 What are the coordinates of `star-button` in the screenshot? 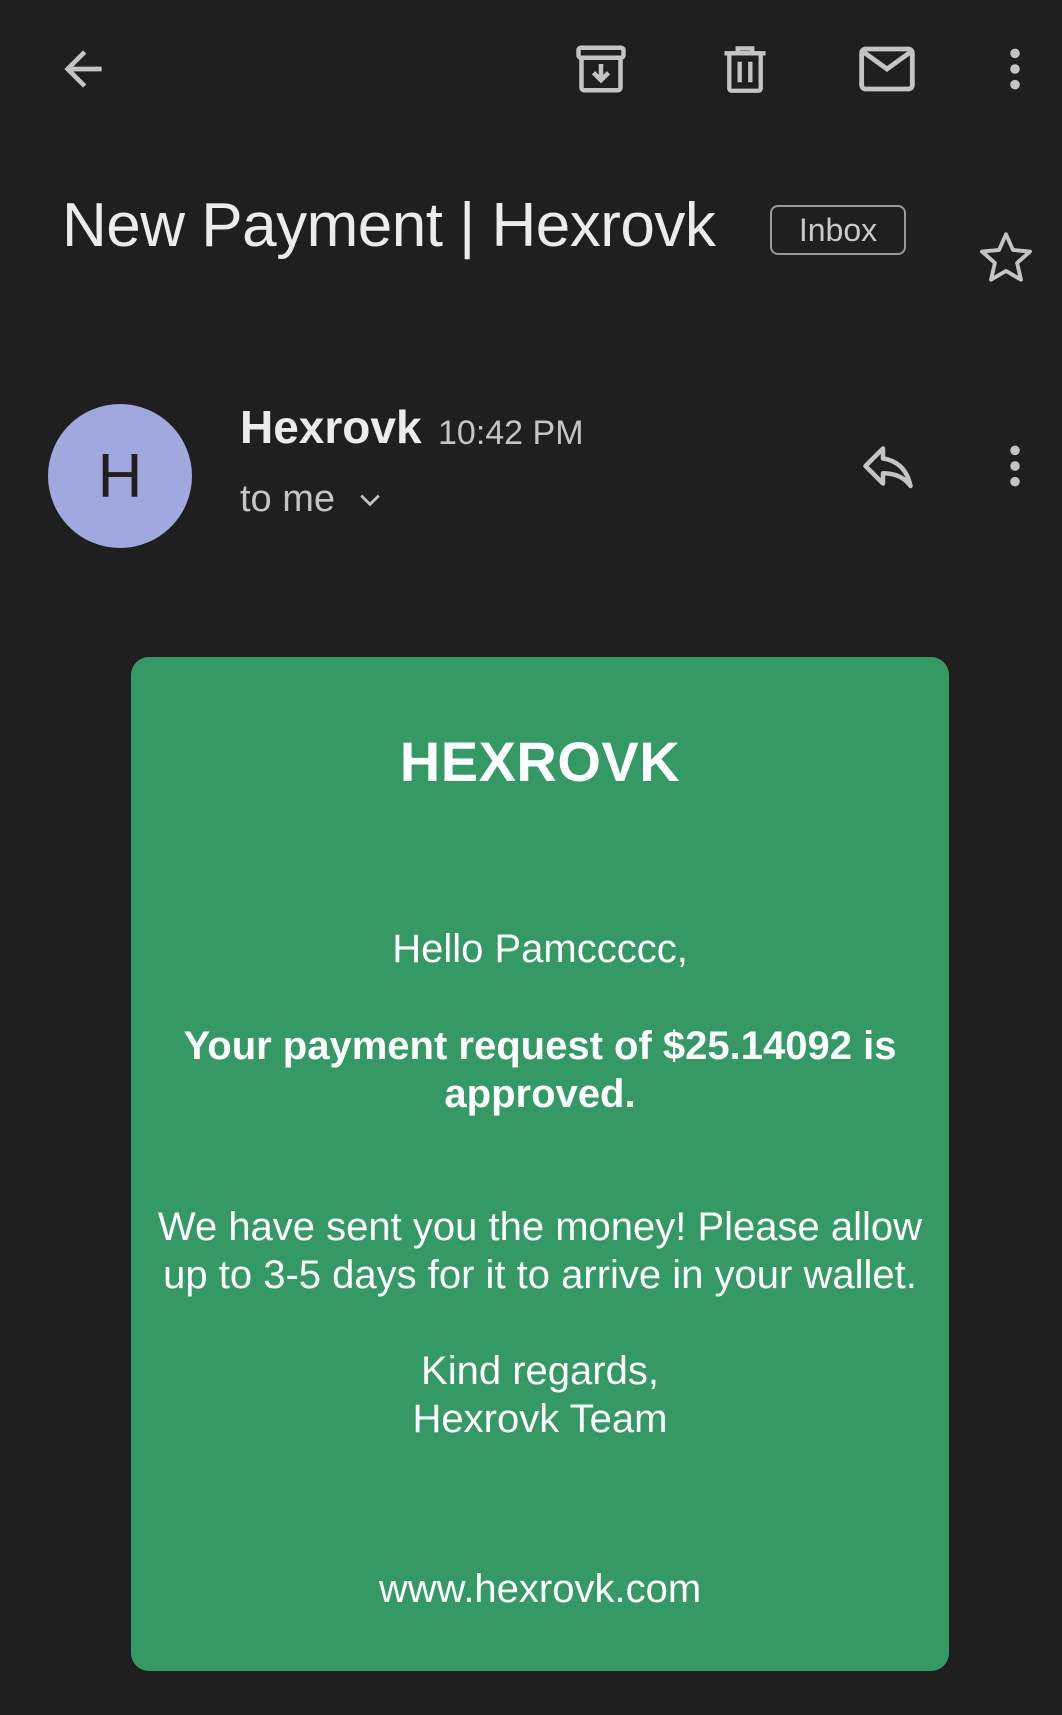 It's located at (1006, 258).